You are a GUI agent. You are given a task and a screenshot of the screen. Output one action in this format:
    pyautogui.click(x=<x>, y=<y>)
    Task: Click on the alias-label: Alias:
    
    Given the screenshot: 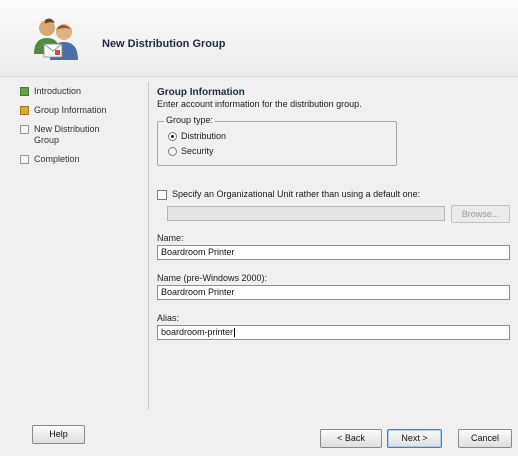 What is the action you would take?
    pyautogui.click(x=168, y=318)
    